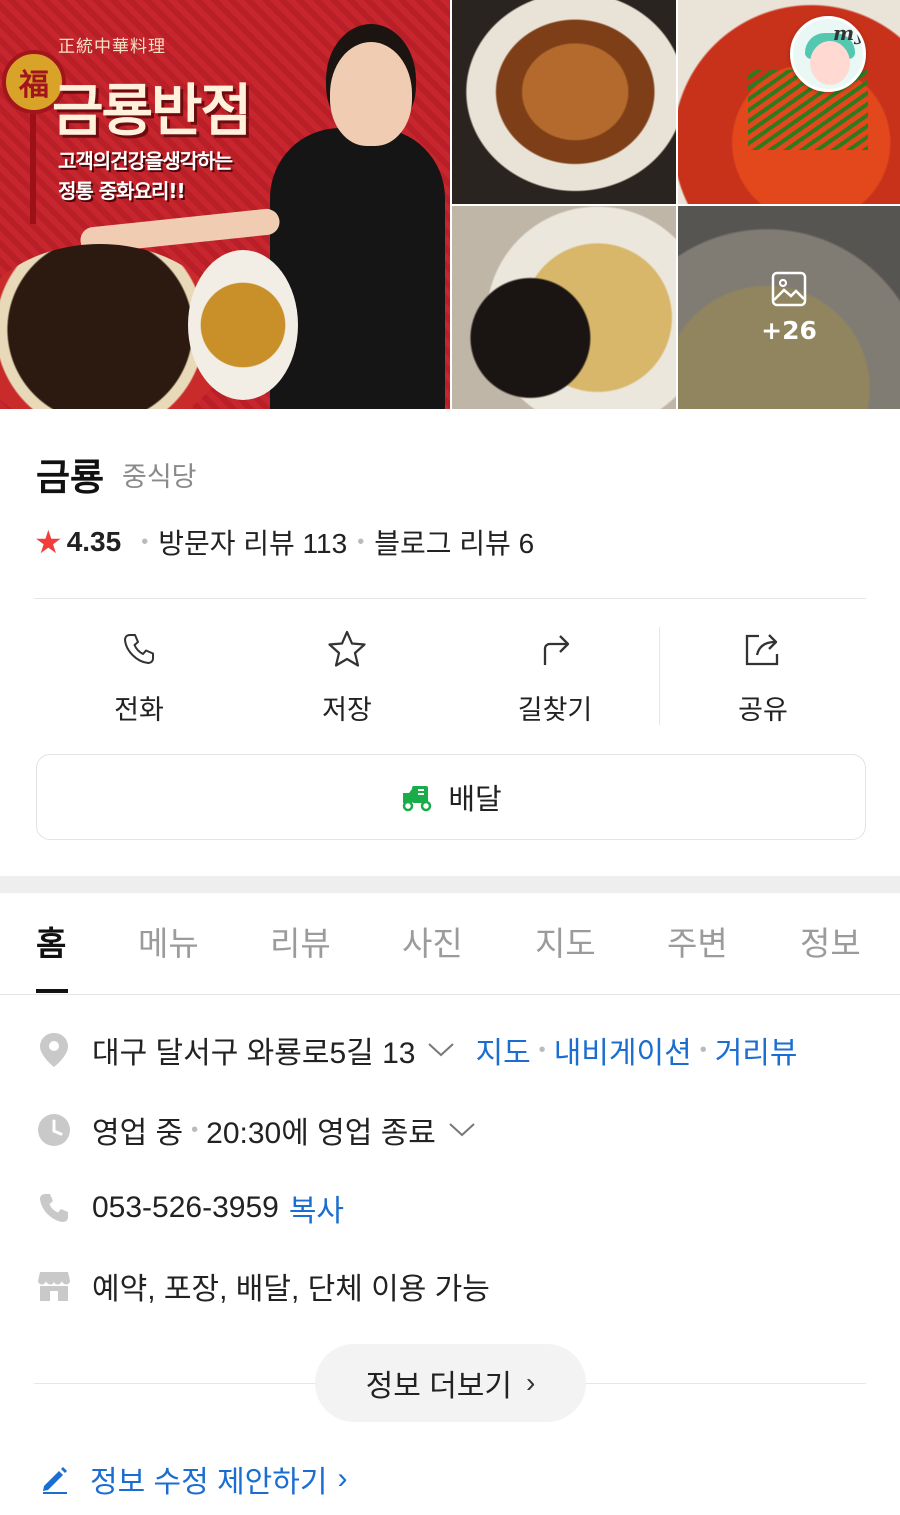 The width and height of the screenshot is (900, 1515). I want to click on delivery-truck-icon, so click(417, 799).